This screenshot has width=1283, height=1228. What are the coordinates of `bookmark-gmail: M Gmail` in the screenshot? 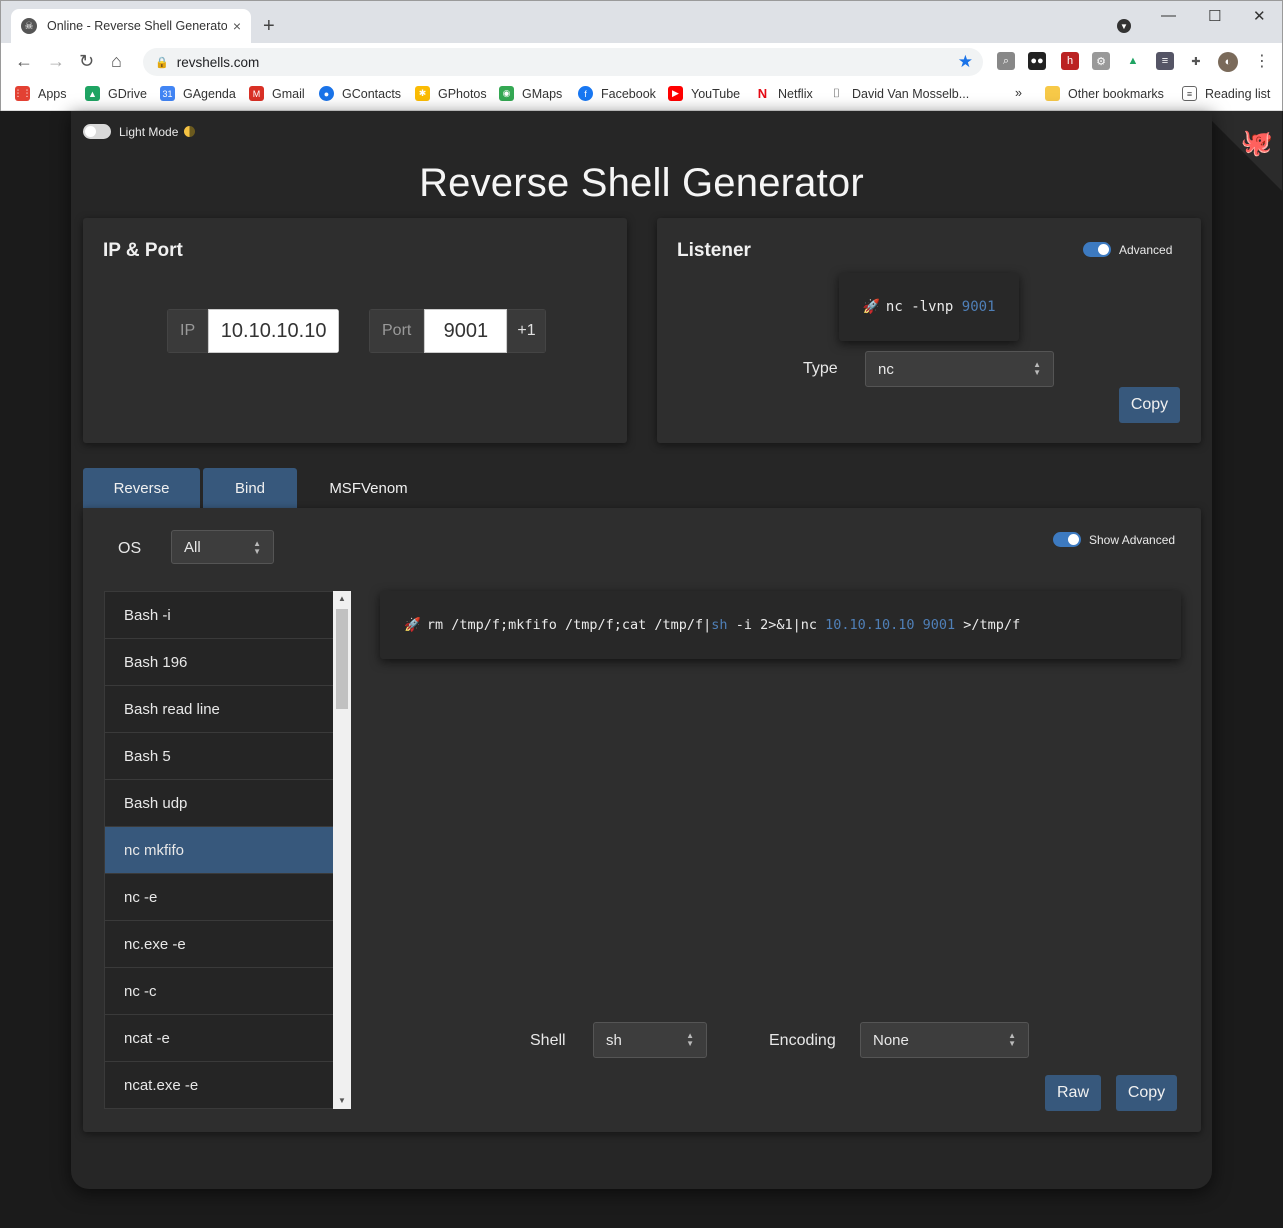 It's located at (277, 93).